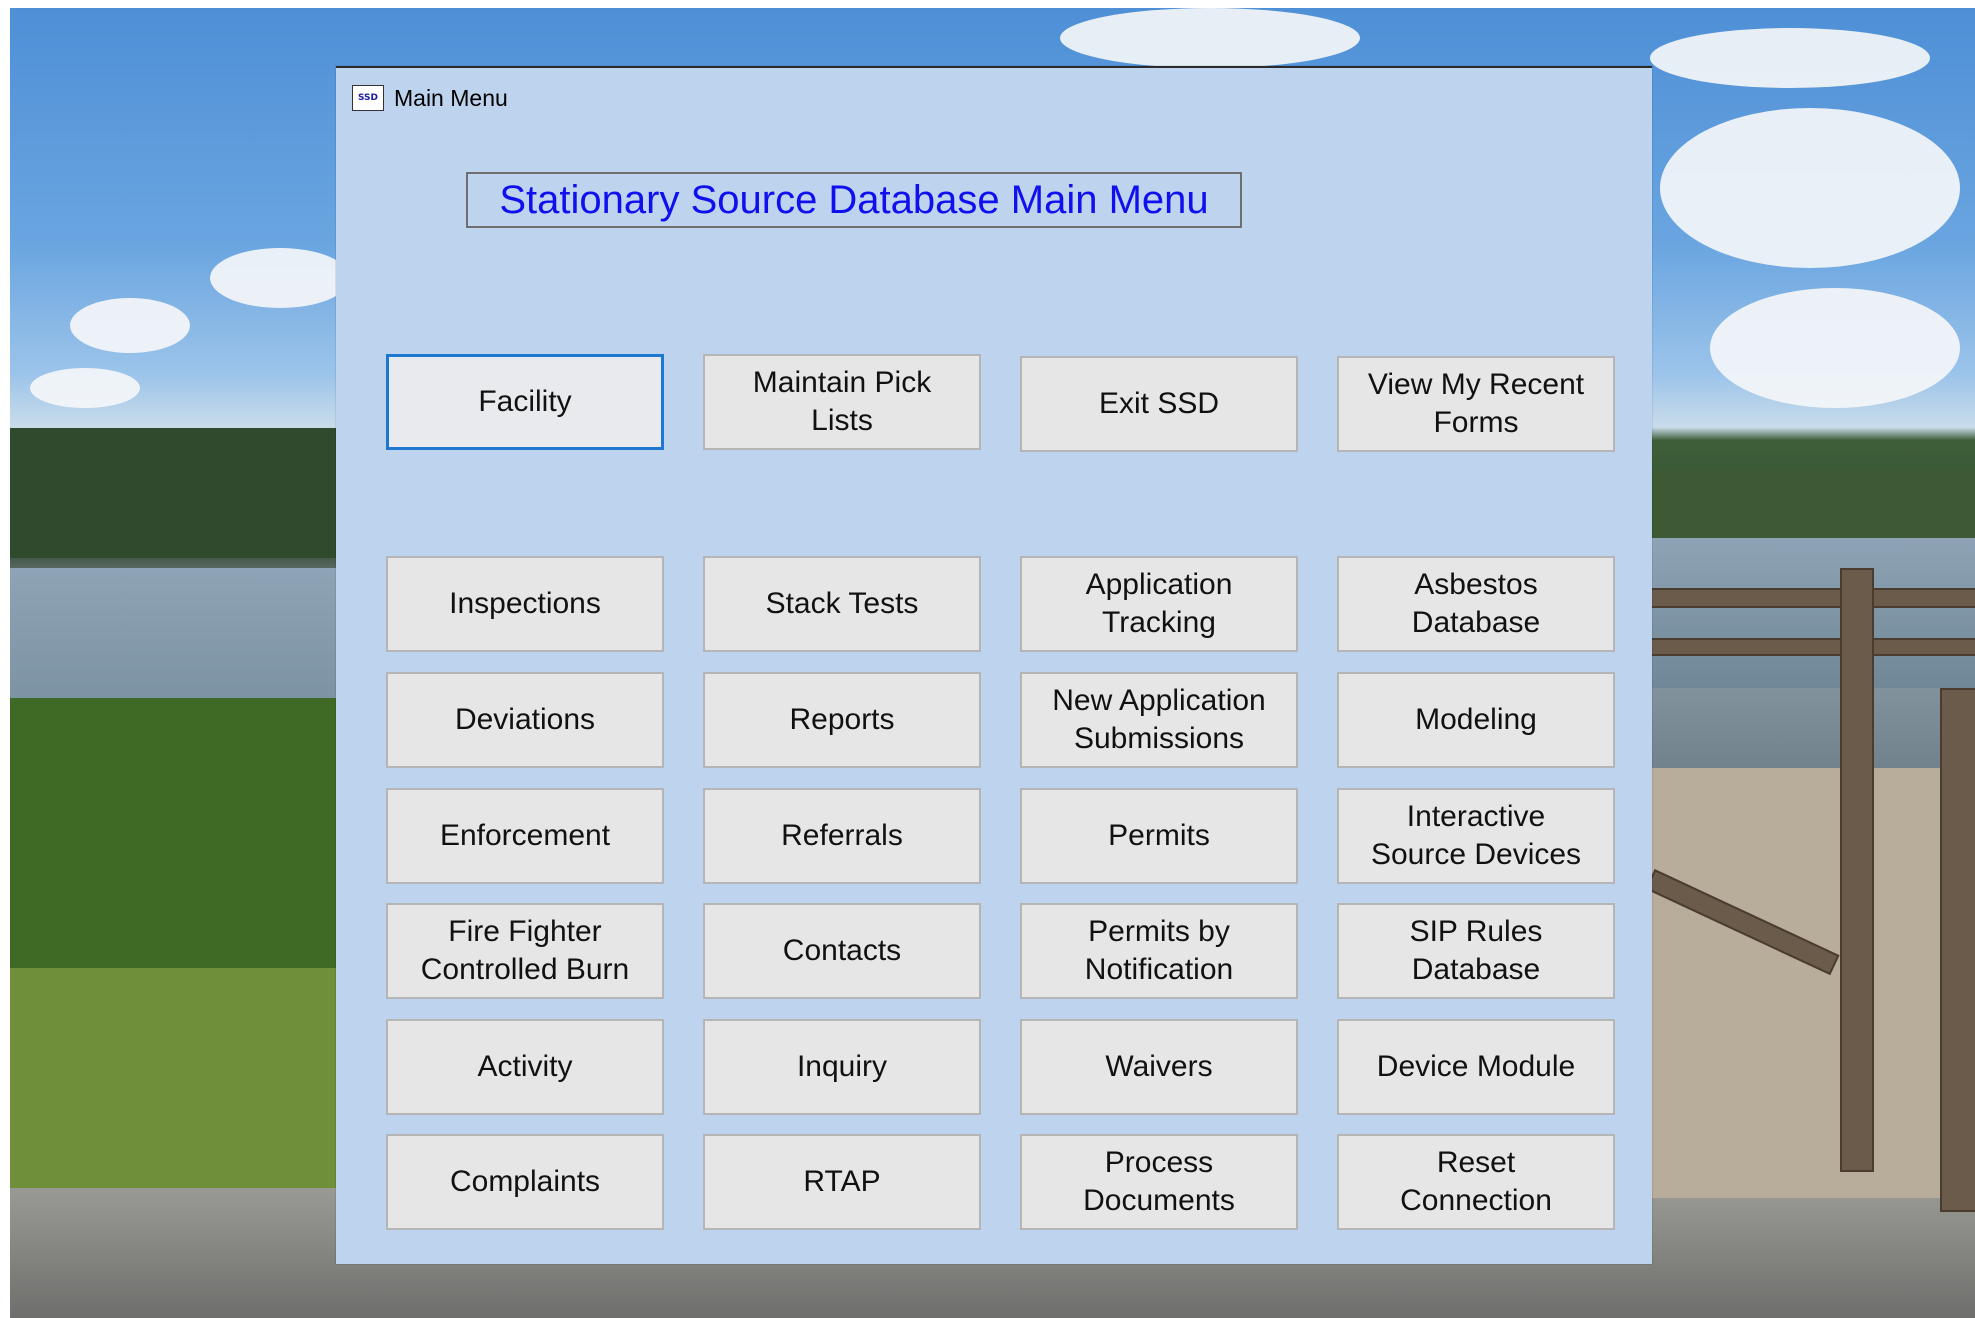  Describe the element at coordinates (1812, 983) in the screenshot. I see `dock-floor` at that location.